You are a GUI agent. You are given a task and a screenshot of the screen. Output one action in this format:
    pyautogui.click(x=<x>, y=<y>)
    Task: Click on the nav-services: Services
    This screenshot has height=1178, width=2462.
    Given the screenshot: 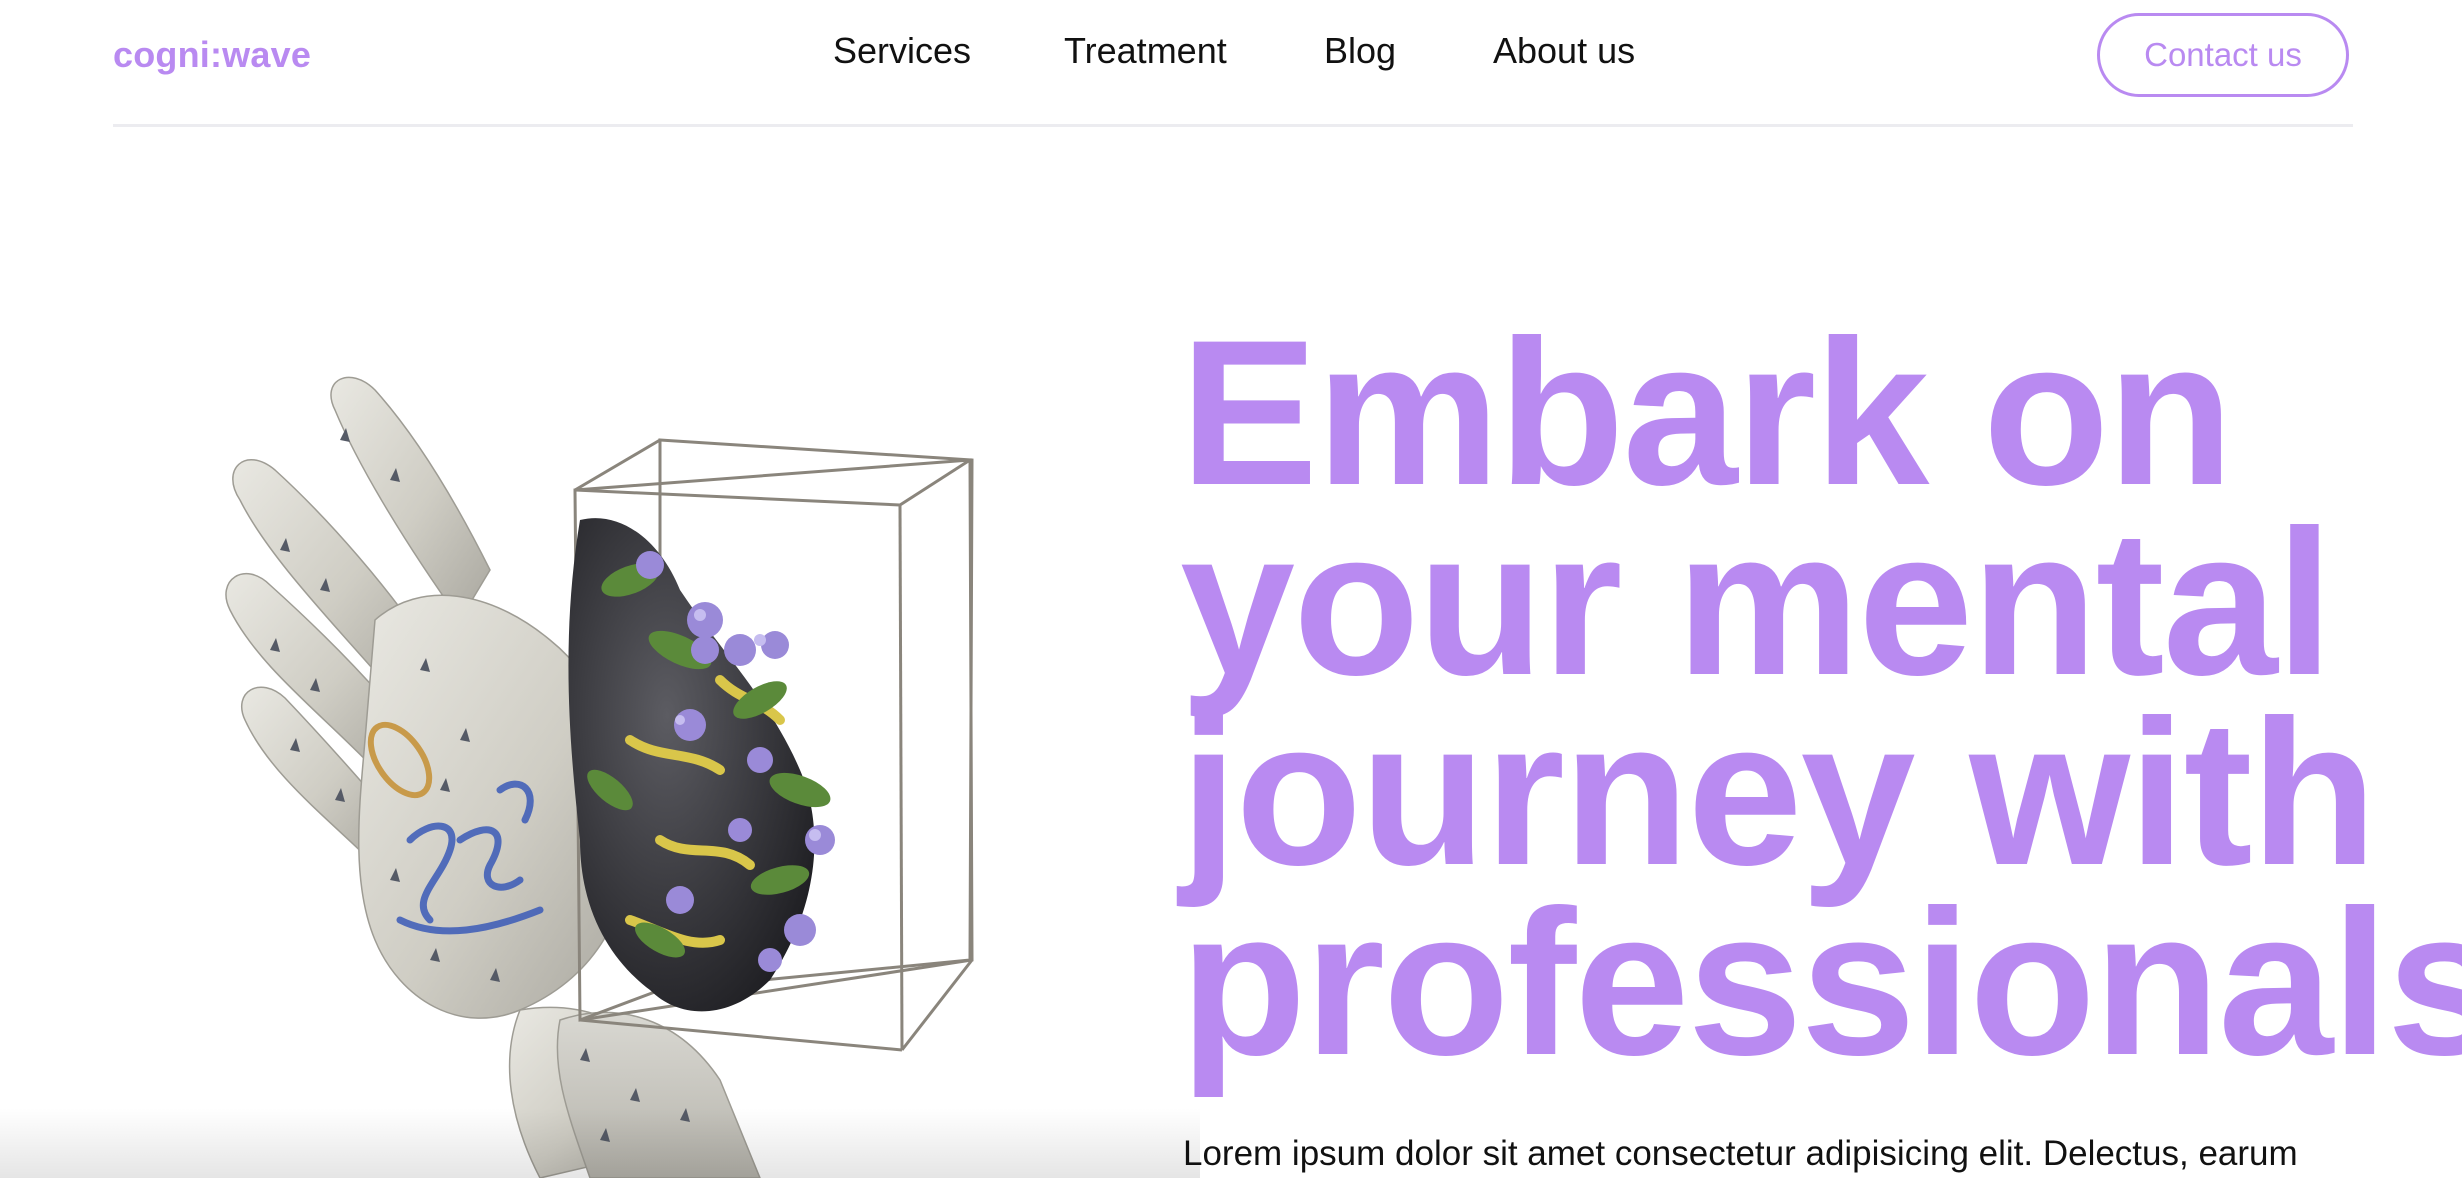 What is the action you would take?
    pyautogui.click(x=902, y=51)
    